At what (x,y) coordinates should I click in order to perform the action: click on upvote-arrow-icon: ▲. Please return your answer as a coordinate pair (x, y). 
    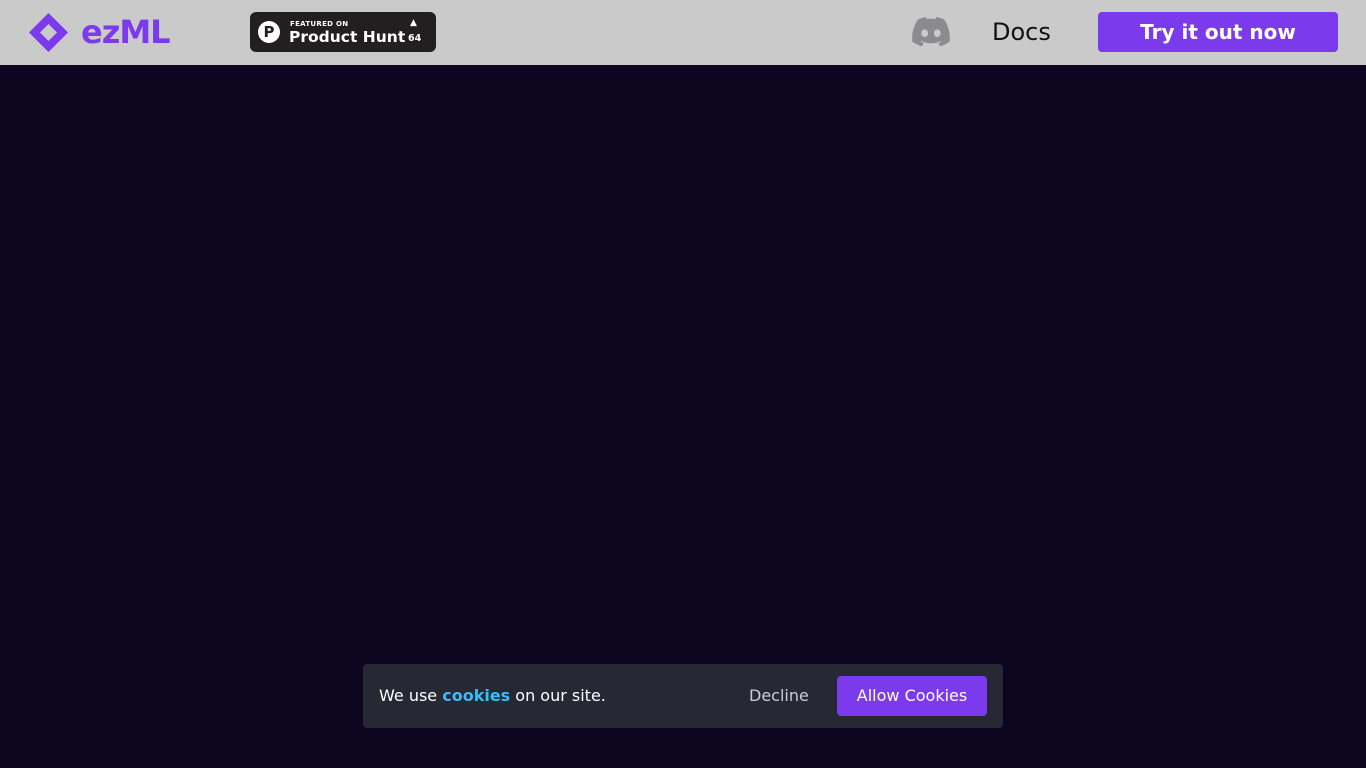
    Looking at the image, I should click on (413, 23).